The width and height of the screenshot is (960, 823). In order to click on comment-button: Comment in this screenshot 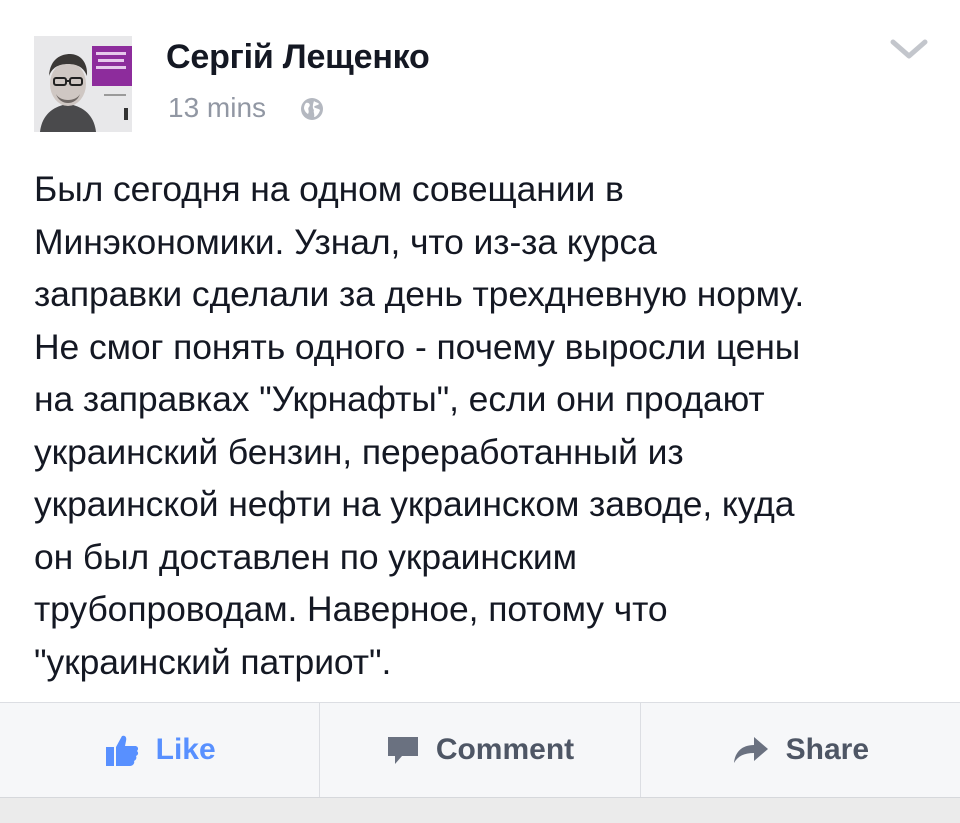, I will do `click(479, 750)`.